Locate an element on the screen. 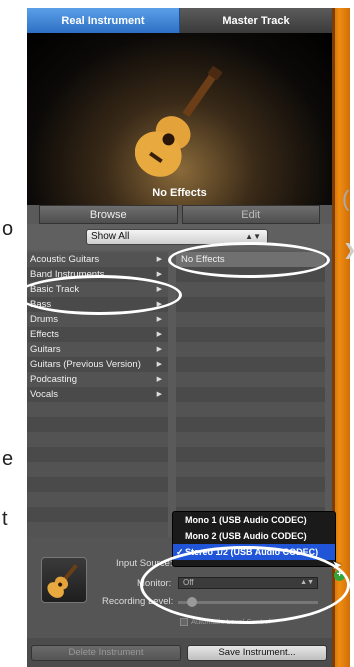  delete-instrument-button: Delete Instrument is located at coordinates (106, 653).